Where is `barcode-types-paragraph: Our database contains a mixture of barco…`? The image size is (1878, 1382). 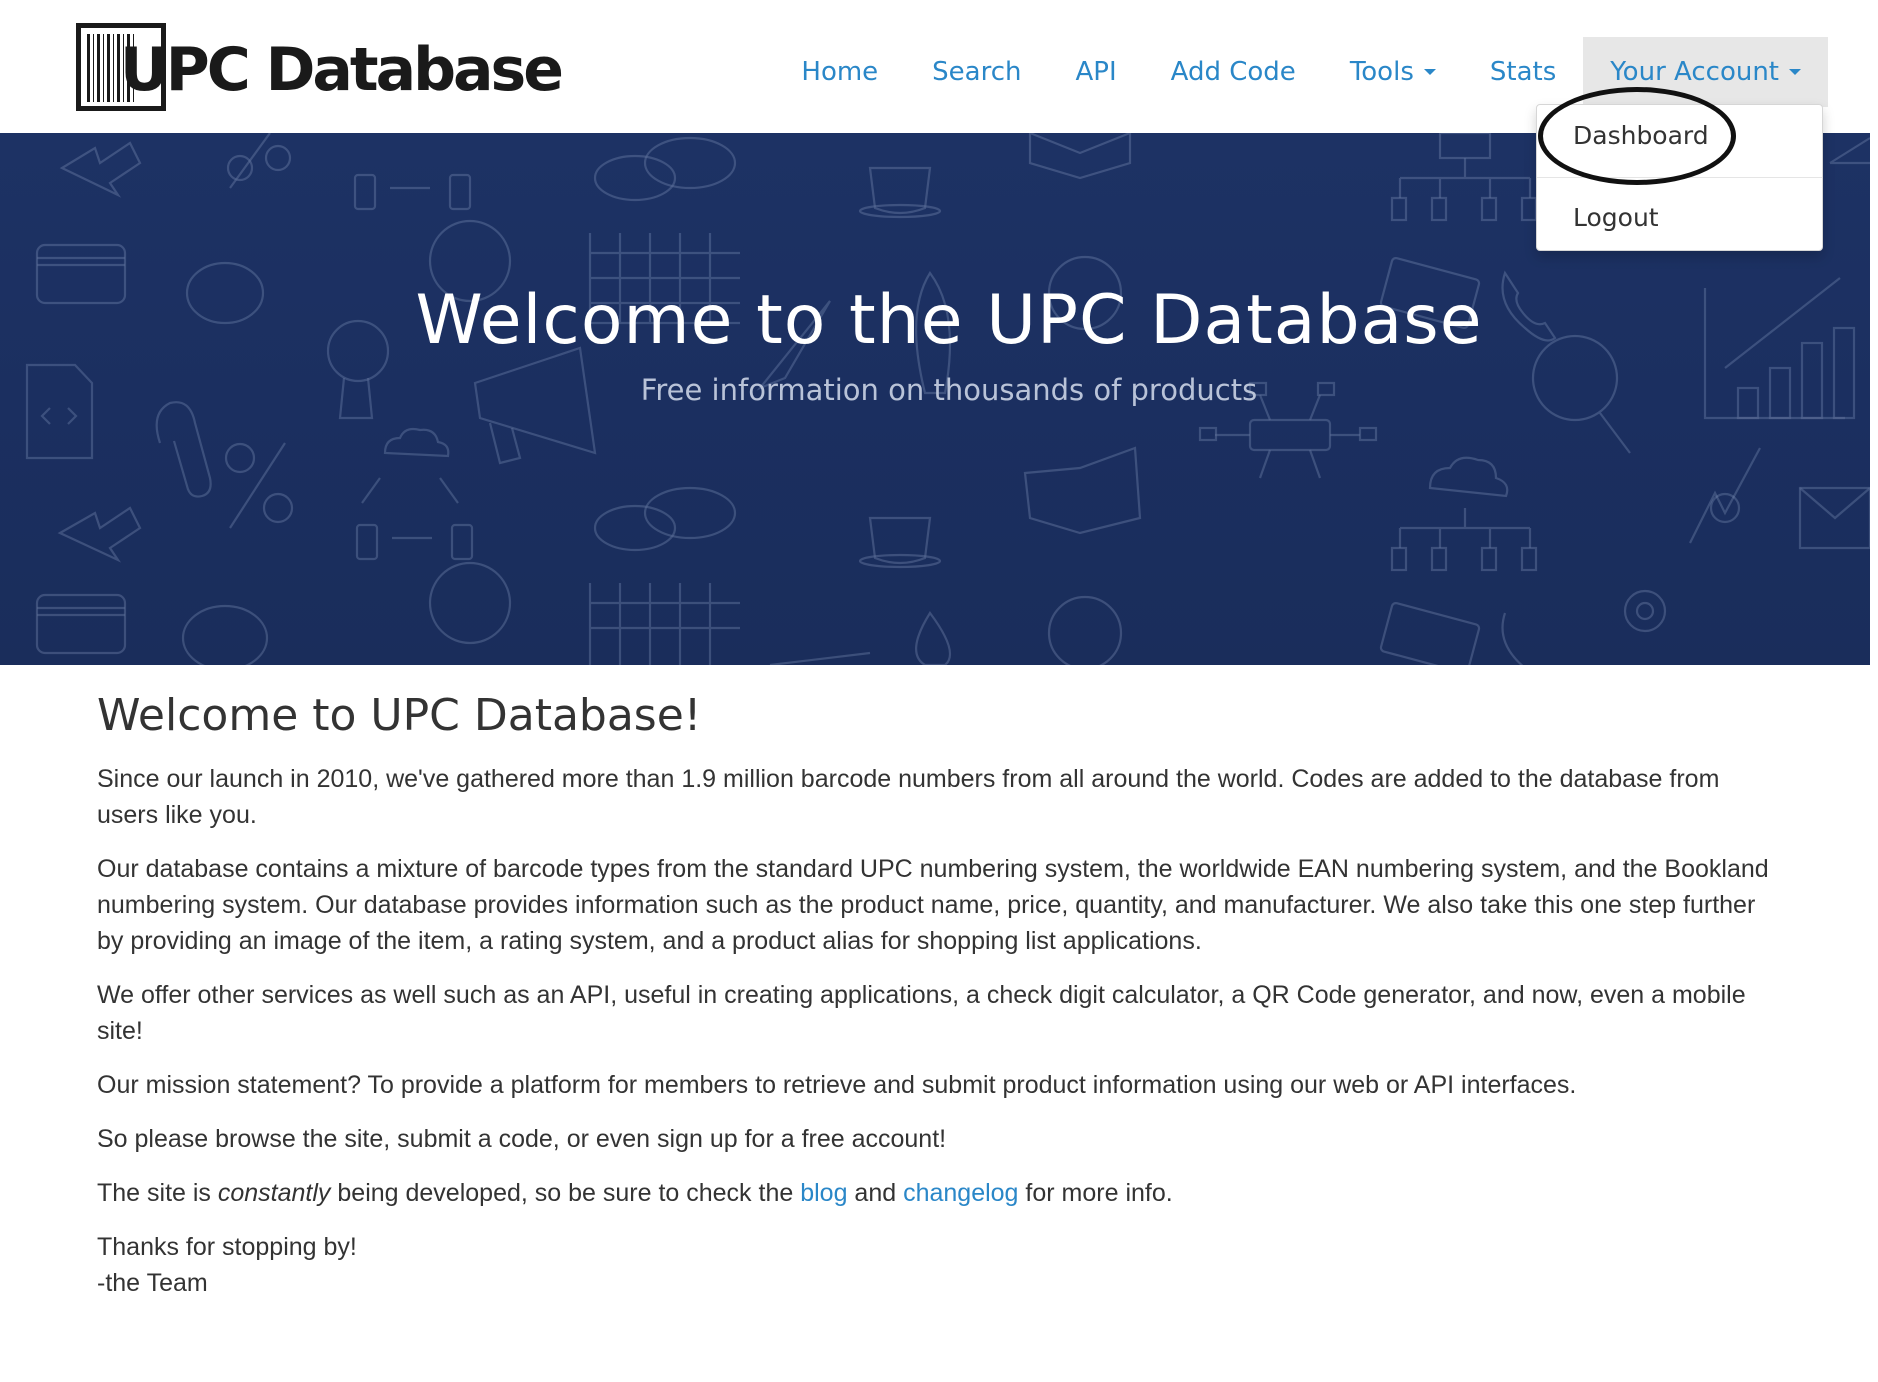 barcode-types-paragraph: Our database contains a mixture of barco… is located at coordinates (933, 905).